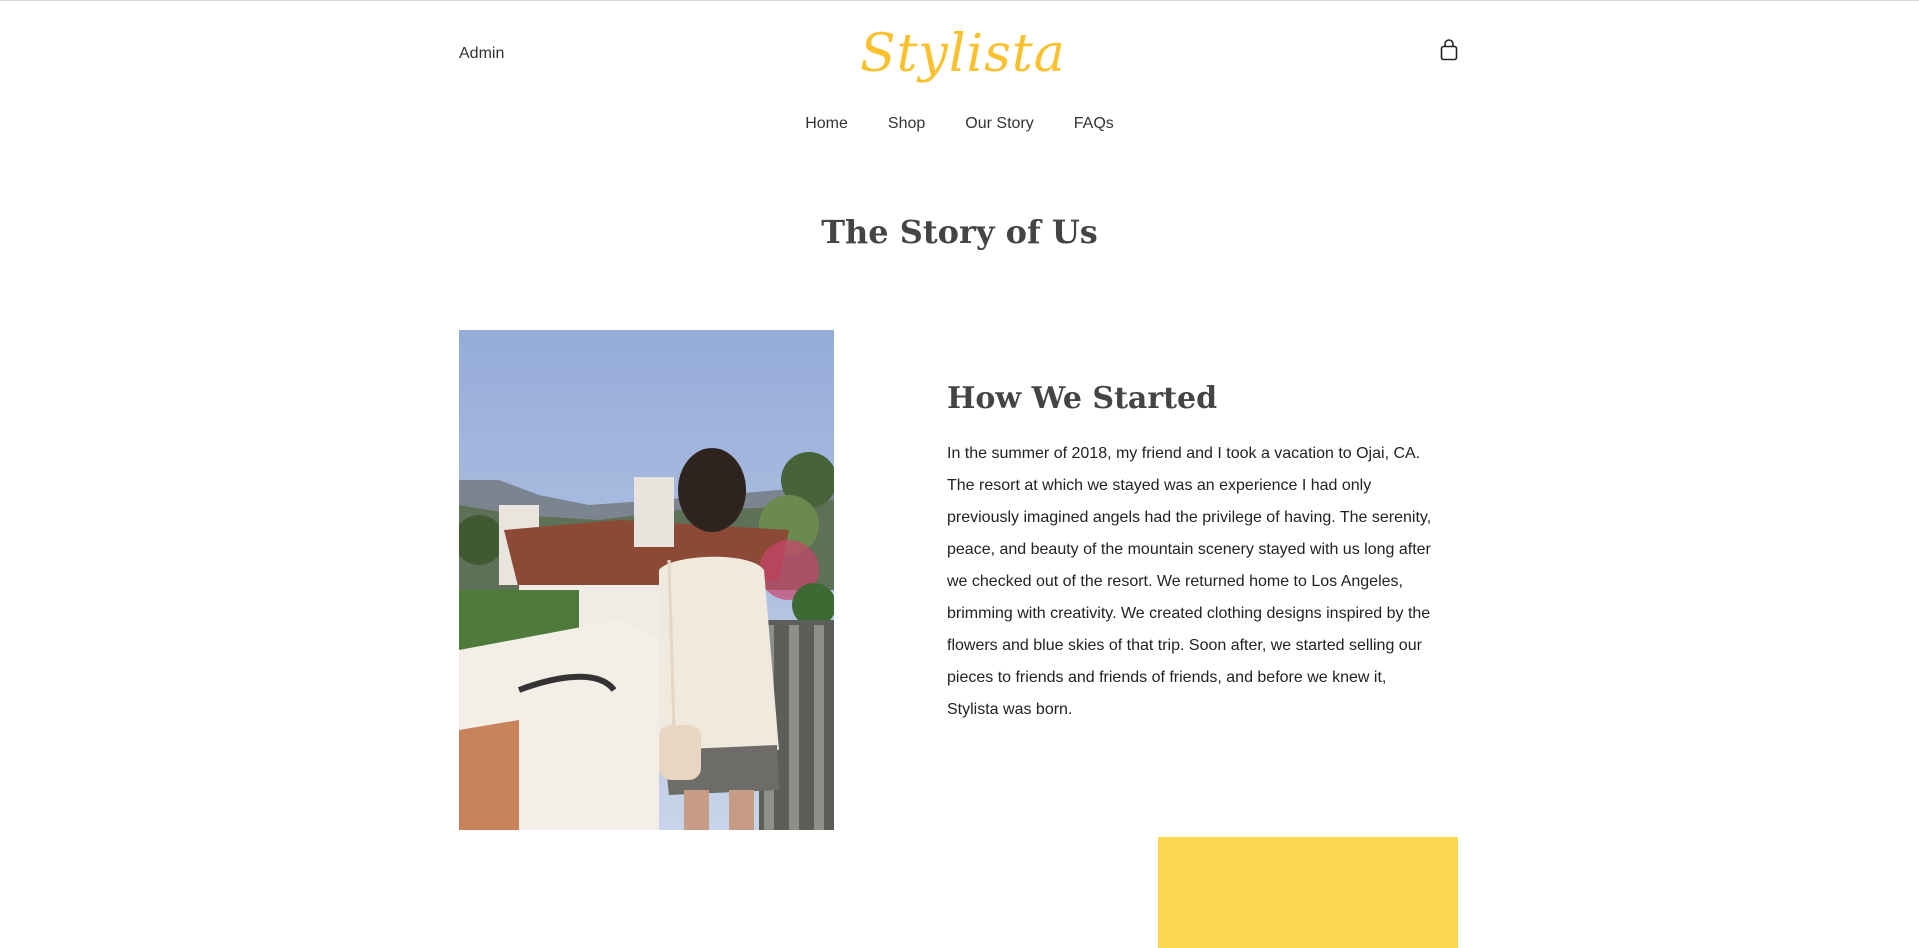 Image resolution: width=1919 pixels, height=948 pixels. What do you see at coordinates (1449, 50) in the screenshot?
I see `shopping-bag-icon` at bounding box center [1449, 50].